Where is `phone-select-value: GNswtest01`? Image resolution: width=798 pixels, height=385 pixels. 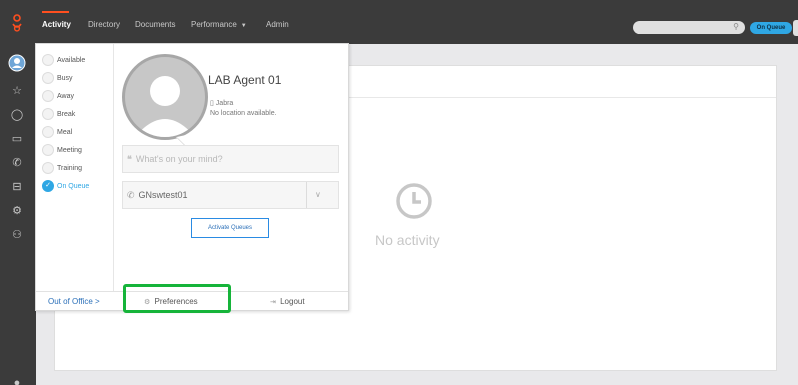
phone-select-value: GNswtest01 is located at coordinates (163, 195).